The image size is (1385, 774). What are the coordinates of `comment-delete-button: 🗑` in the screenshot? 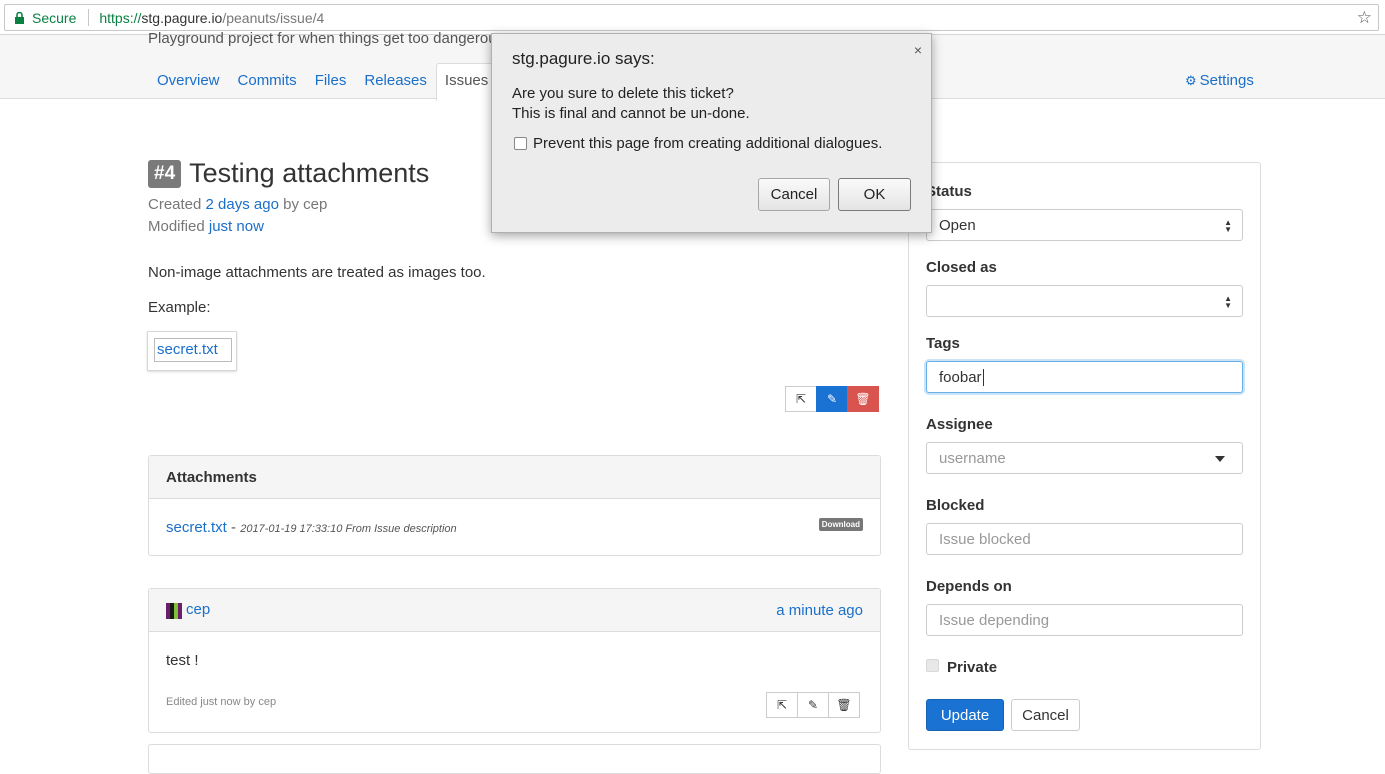 It's located at (844, 705).